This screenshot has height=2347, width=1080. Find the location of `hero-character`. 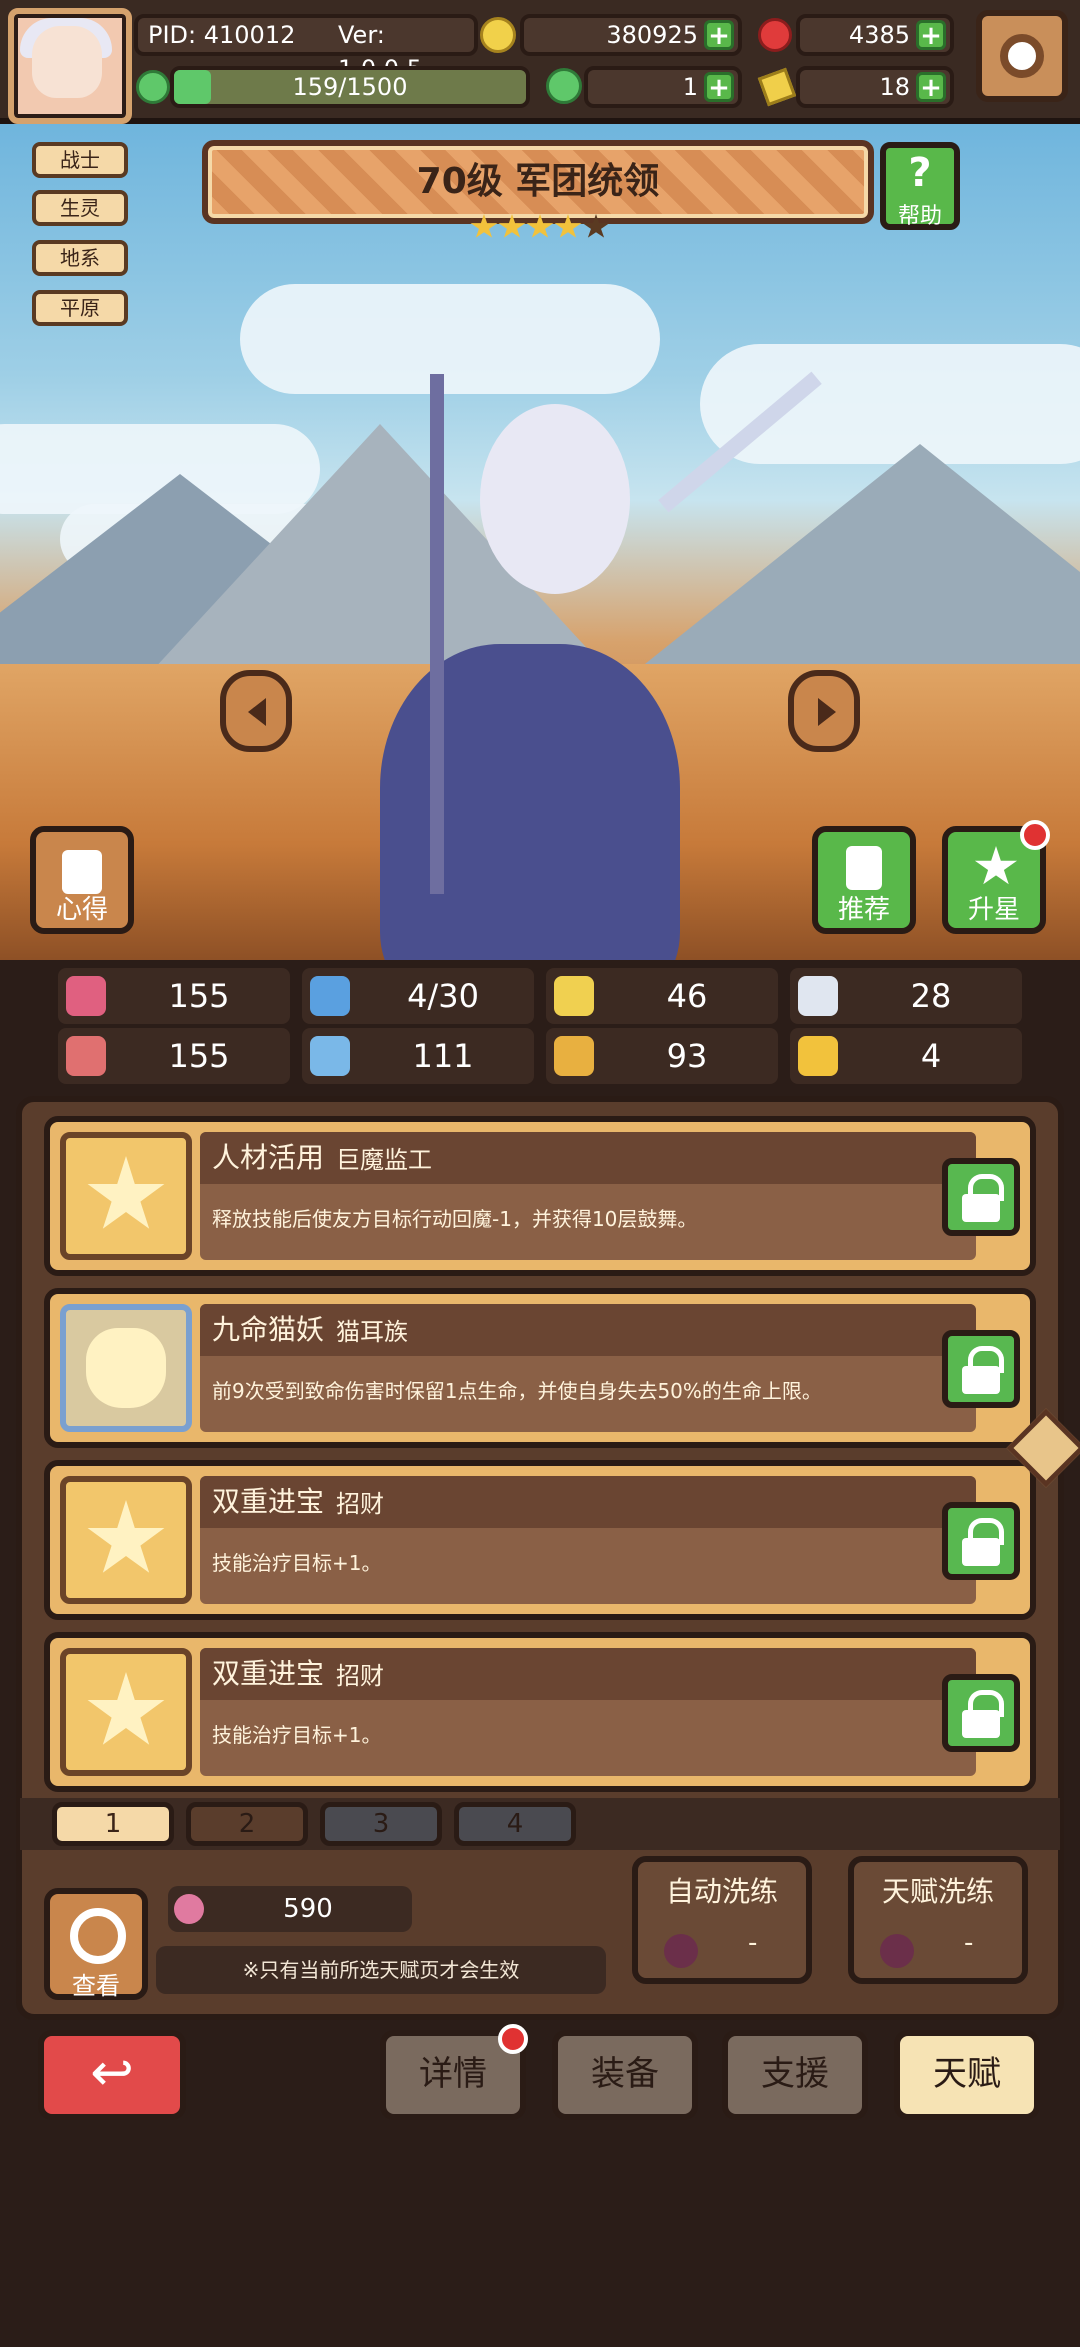

hero-character is located at coordinates (530, 802).